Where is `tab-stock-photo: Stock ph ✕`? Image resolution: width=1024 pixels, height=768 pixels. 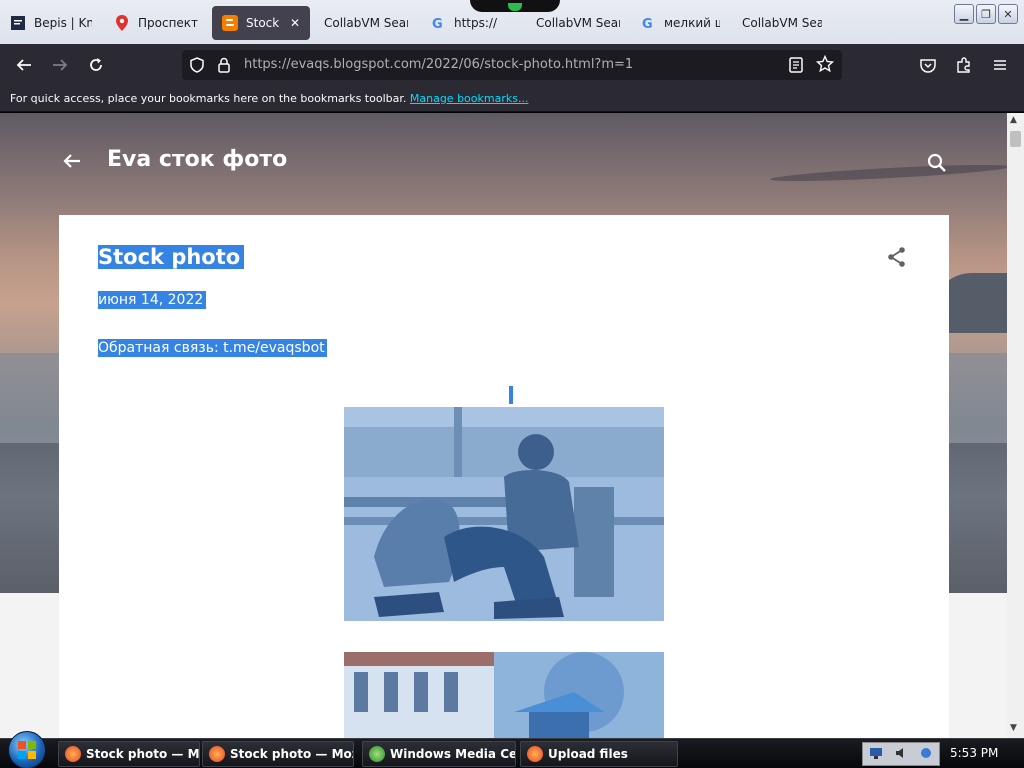 tab-stock-photo: Stock ph ✕ is located at coordinates (261, 23).